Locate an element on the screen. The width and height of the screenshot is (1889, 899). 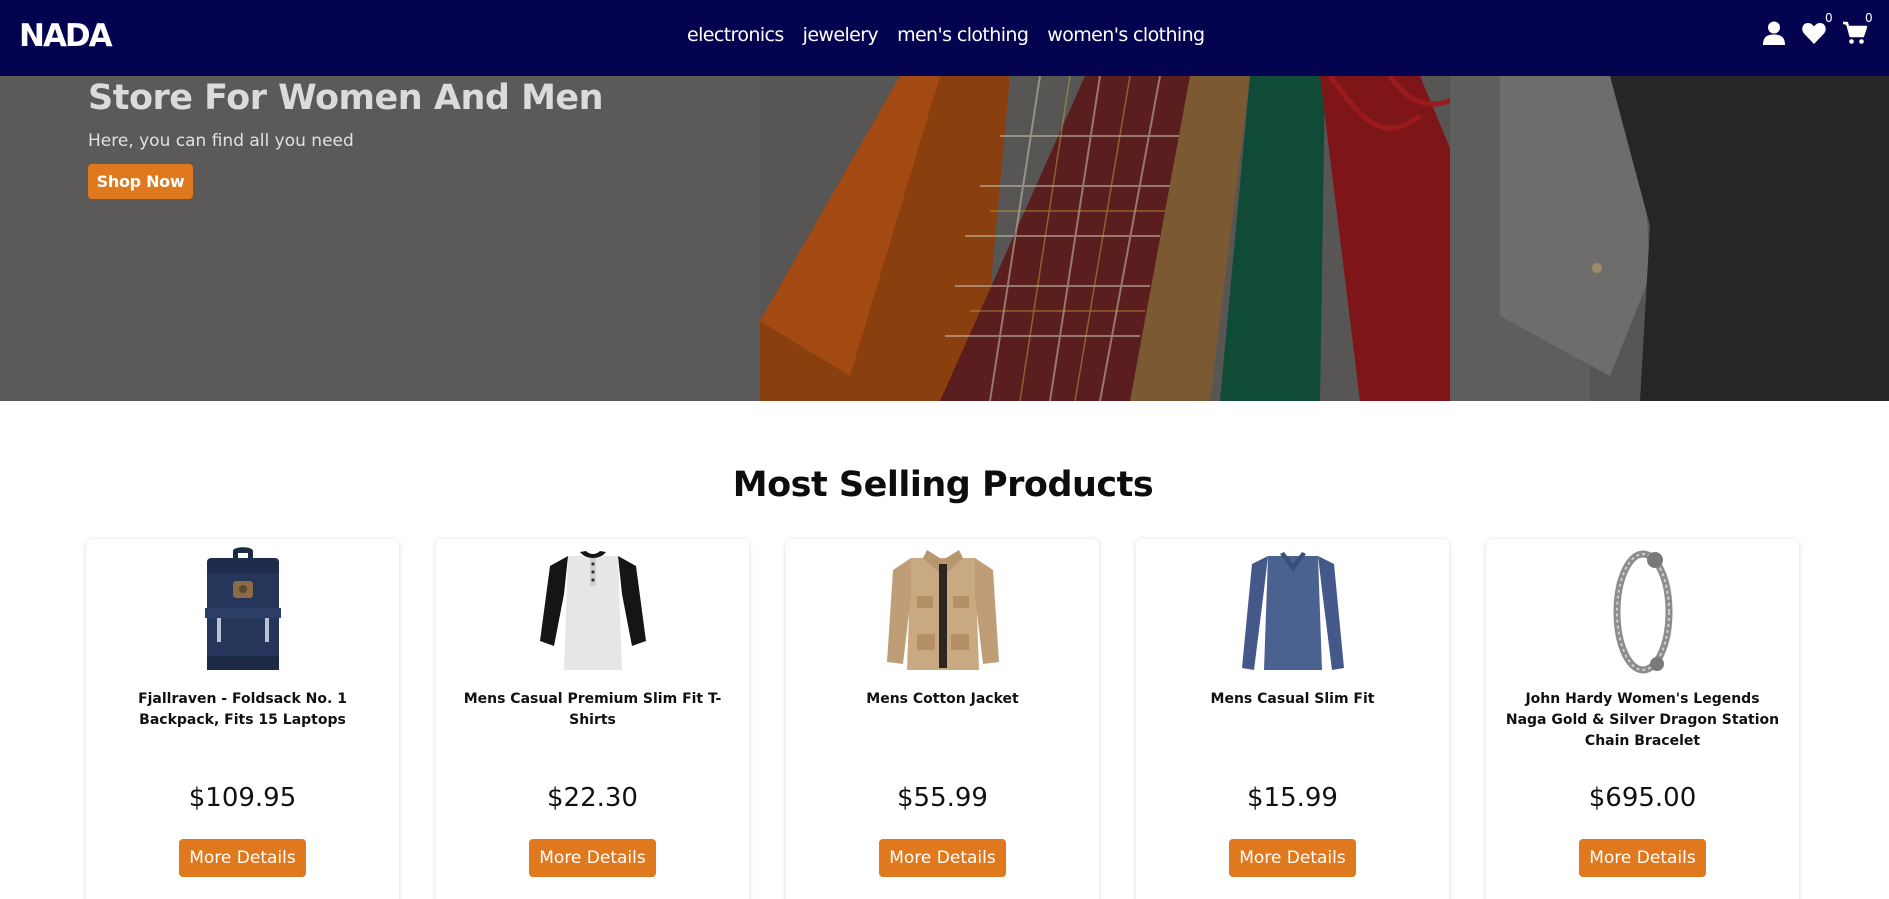
product-image-backpack is located at coordinates (242, 611).